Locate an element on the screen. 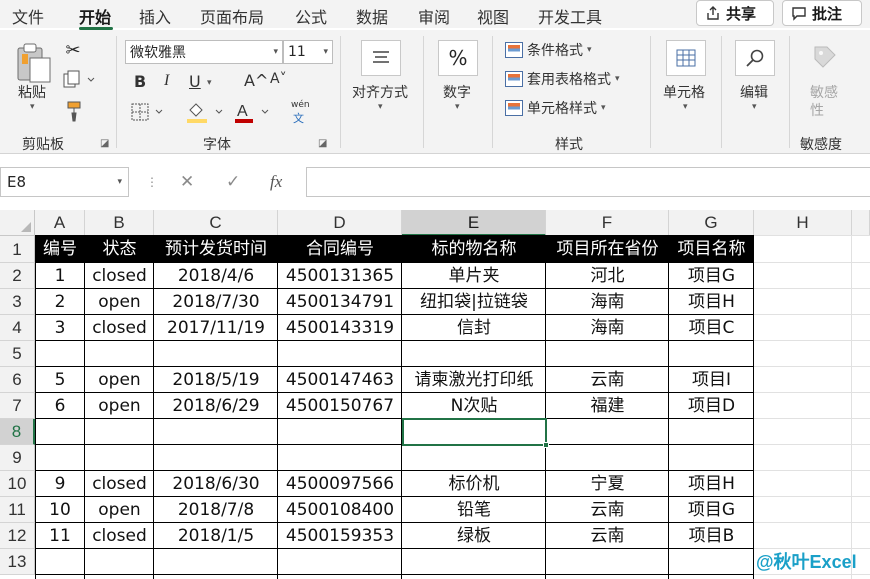 This screenshot has width=870, height=579. column-header-b: B is located at coordinates (119, 223).